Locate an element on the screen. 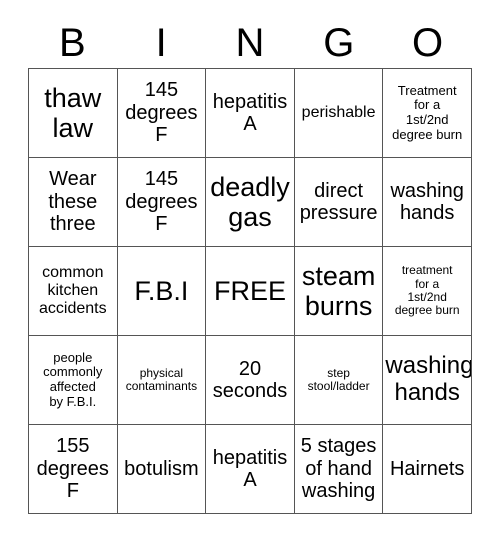  bingo-cell-label: thaw law is located at coordinates (73, 112).